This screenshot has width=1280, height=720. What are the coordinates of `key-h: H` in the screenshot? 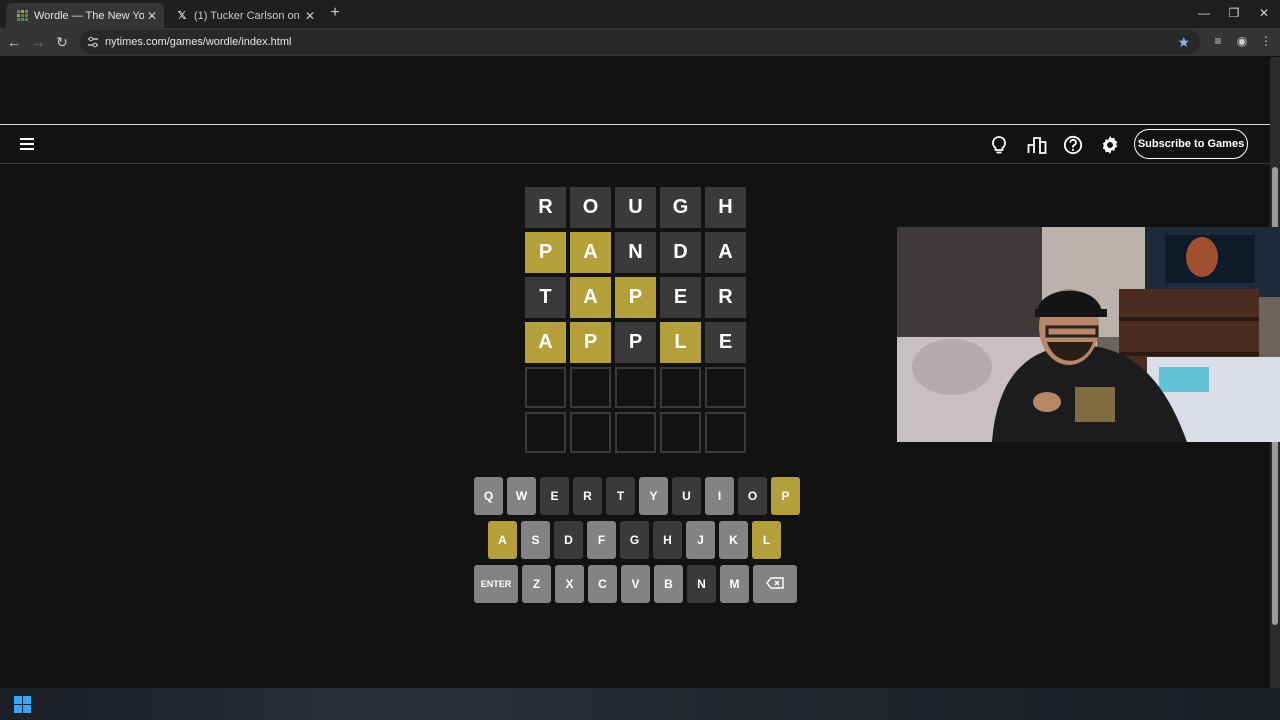 It's located at (667, 540).